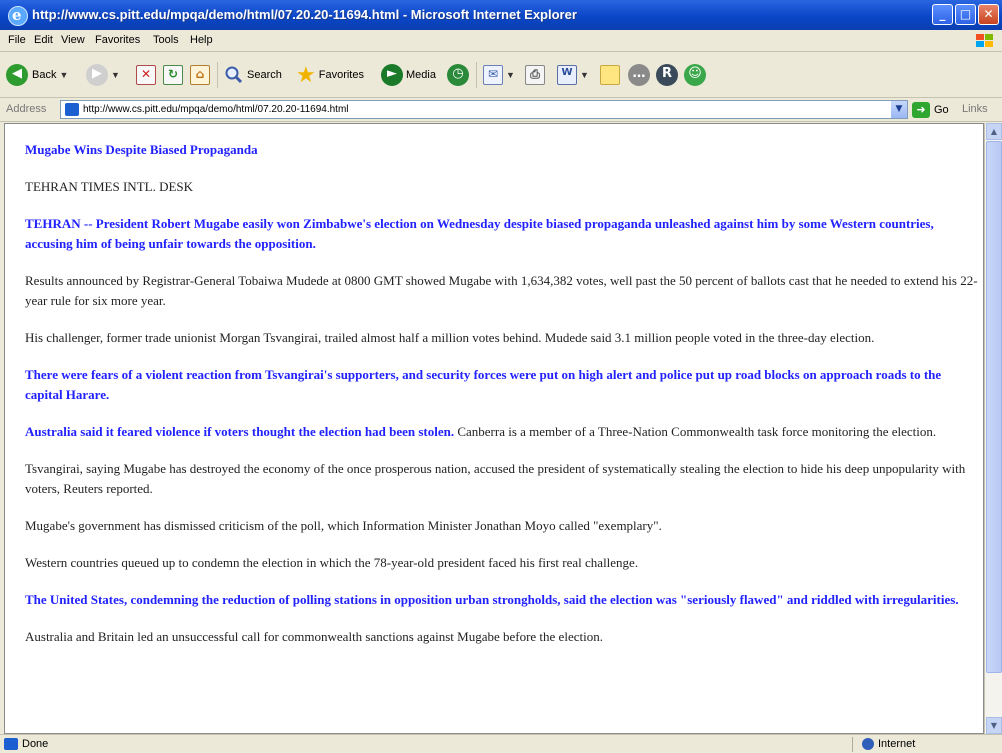 The image size is (1002, 753). Describe the element at coordinates (975, 109) in the screenshot. I see `links-button: Links` at that location.